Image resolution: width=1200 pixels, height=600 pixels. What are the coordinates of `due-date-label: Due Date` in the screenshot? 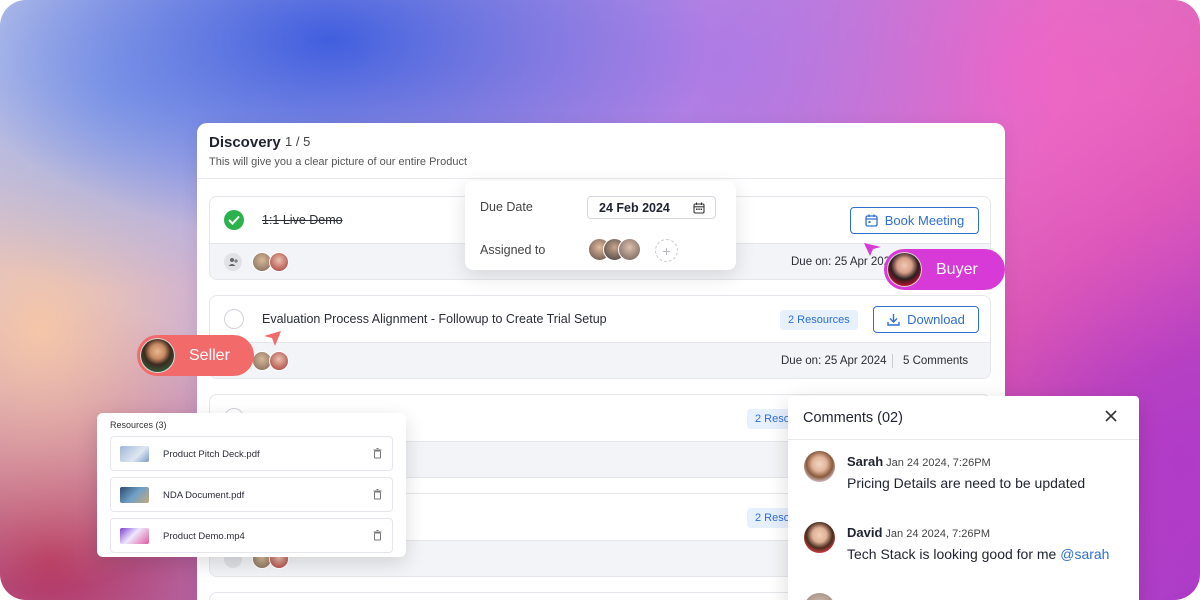 It's located at (506, 207).